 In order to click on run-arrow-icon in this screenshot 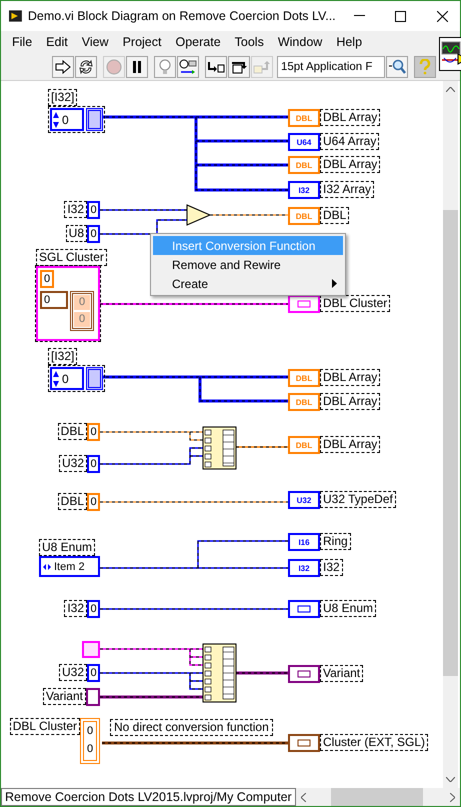, I will do `click(63, 67)`.